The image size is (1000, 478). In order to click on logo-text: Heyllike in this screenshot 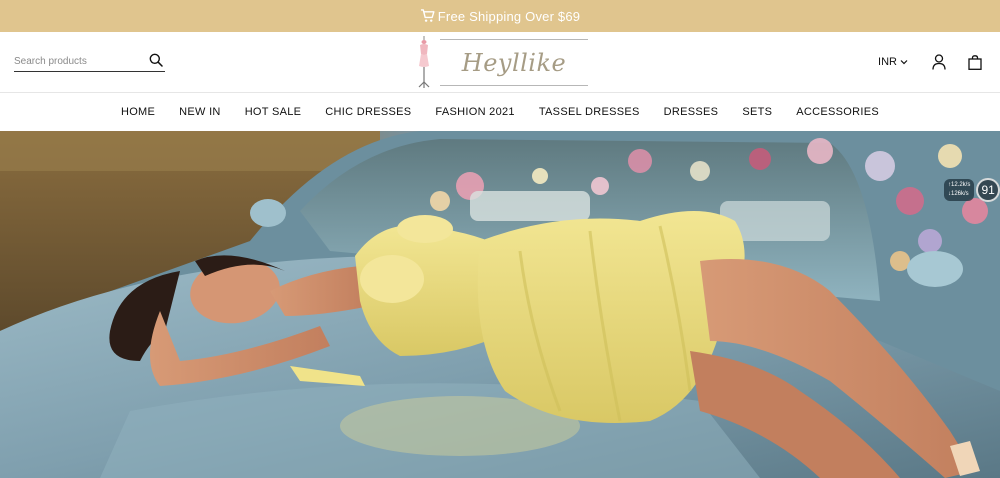, I will do `click(514, 62)`.